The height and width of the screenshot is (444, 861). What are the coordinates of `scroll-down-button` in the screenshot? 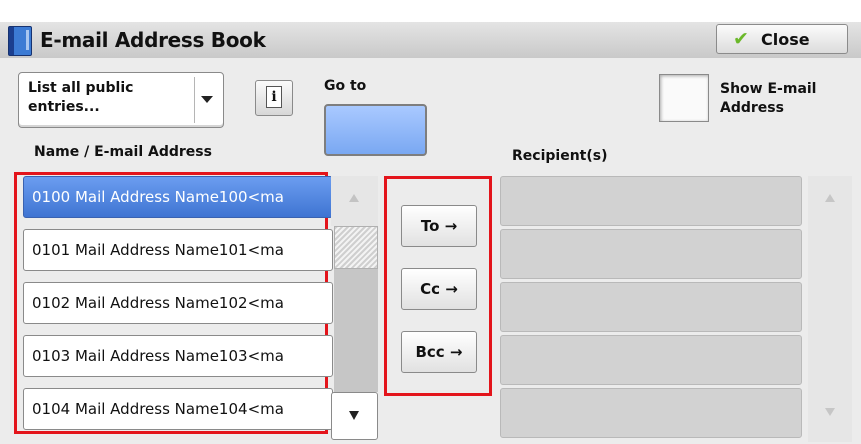 It's located at (354, 416).